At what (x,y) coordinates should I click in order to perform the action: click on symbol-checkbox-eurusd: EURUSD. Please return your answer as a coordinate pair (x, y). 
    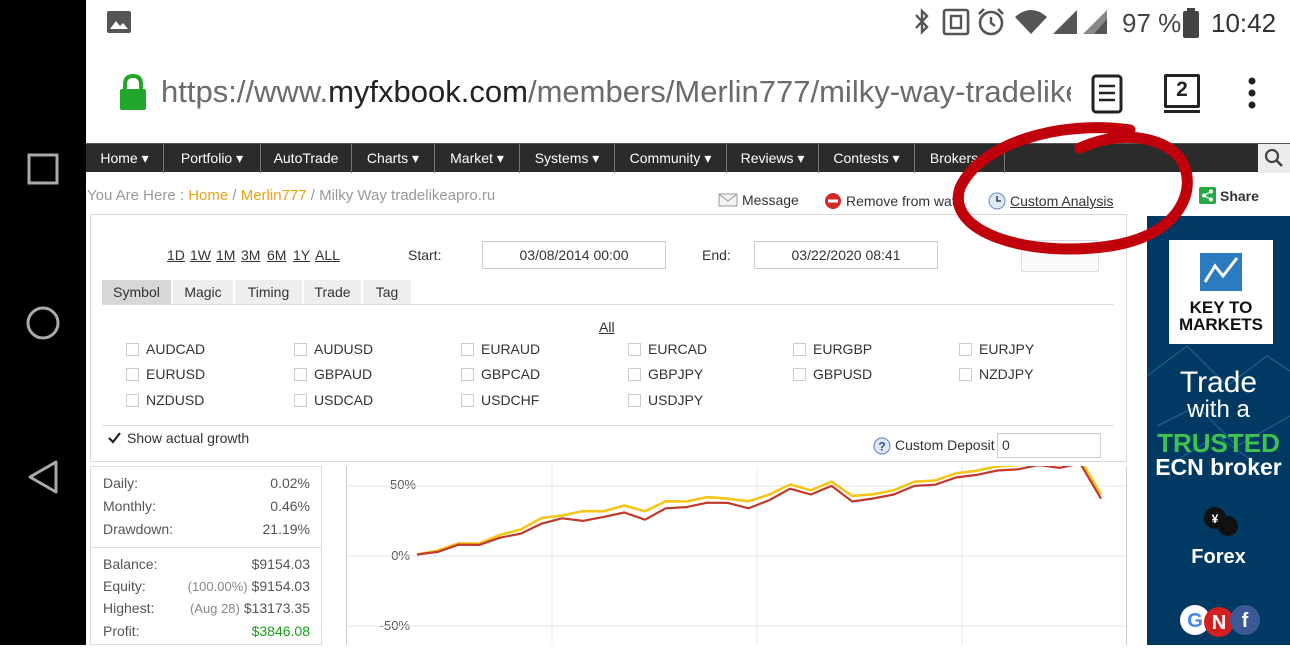
    Looking at the image, I should click on (165, 374).